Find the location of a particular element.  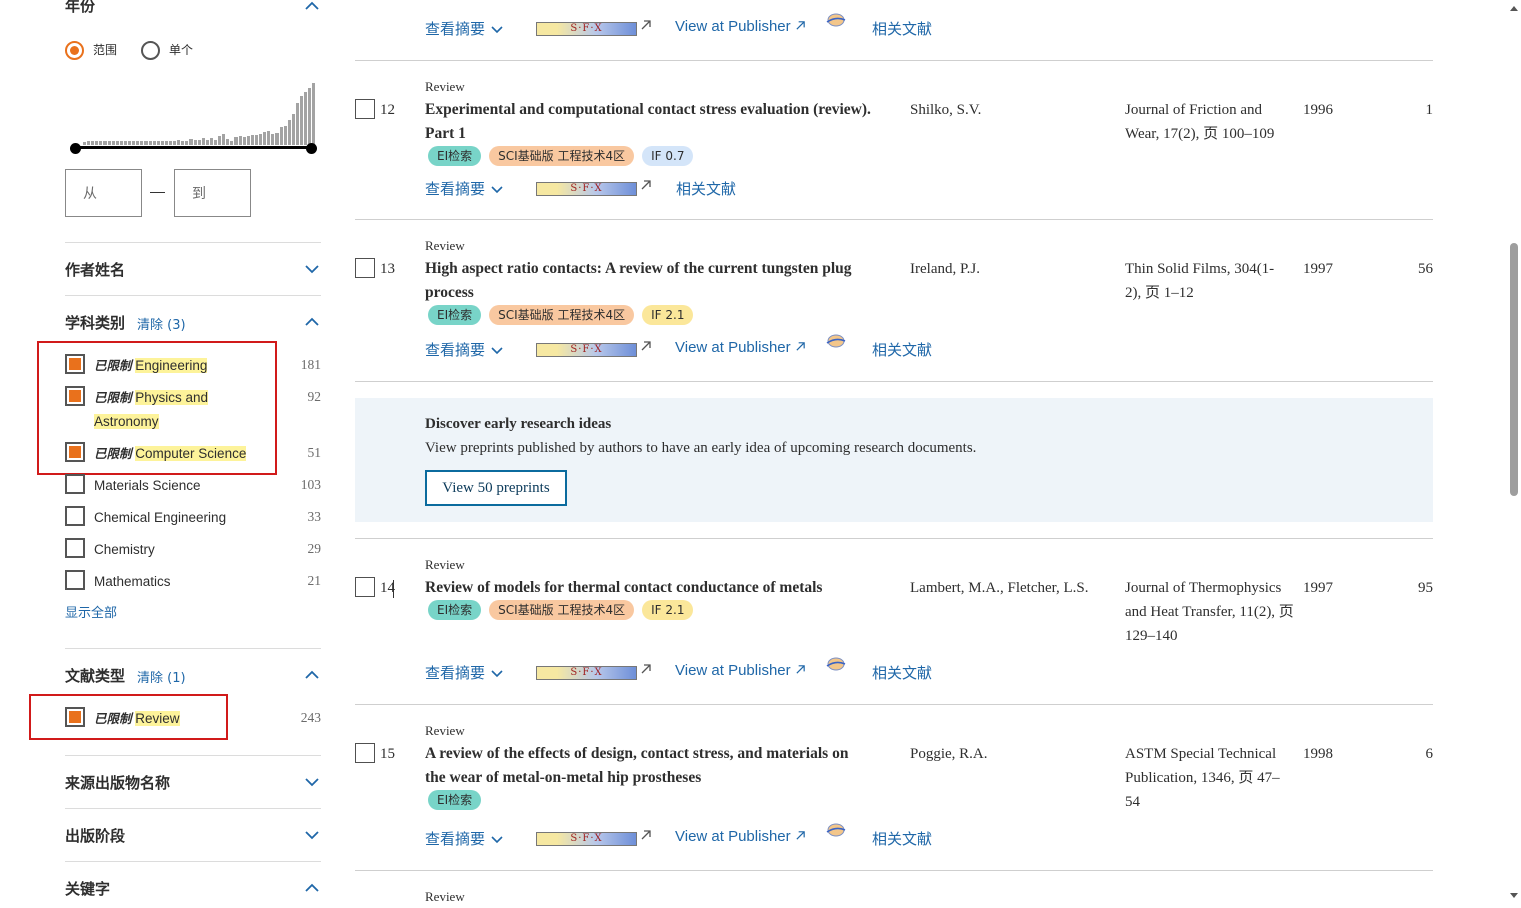

result-authors: Shilko, S.V. is located at coordinates (945, 110).